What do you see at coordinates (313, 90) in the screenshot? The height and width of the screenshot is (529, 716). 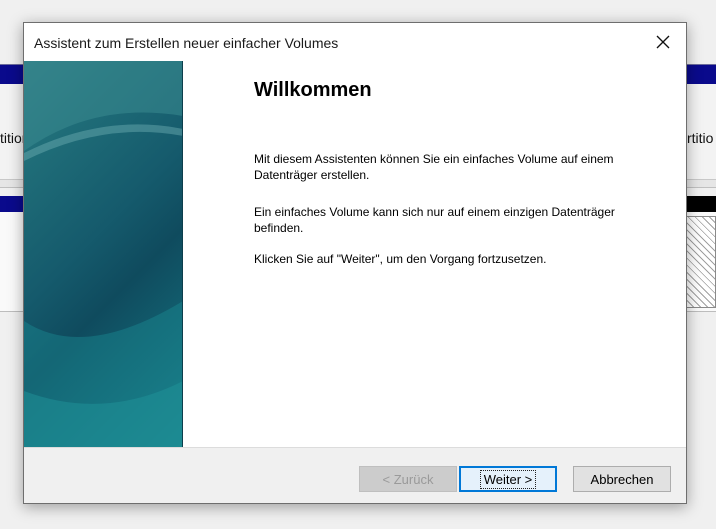 I see `page-title: Willkommen` at bounding box center [313, 90].